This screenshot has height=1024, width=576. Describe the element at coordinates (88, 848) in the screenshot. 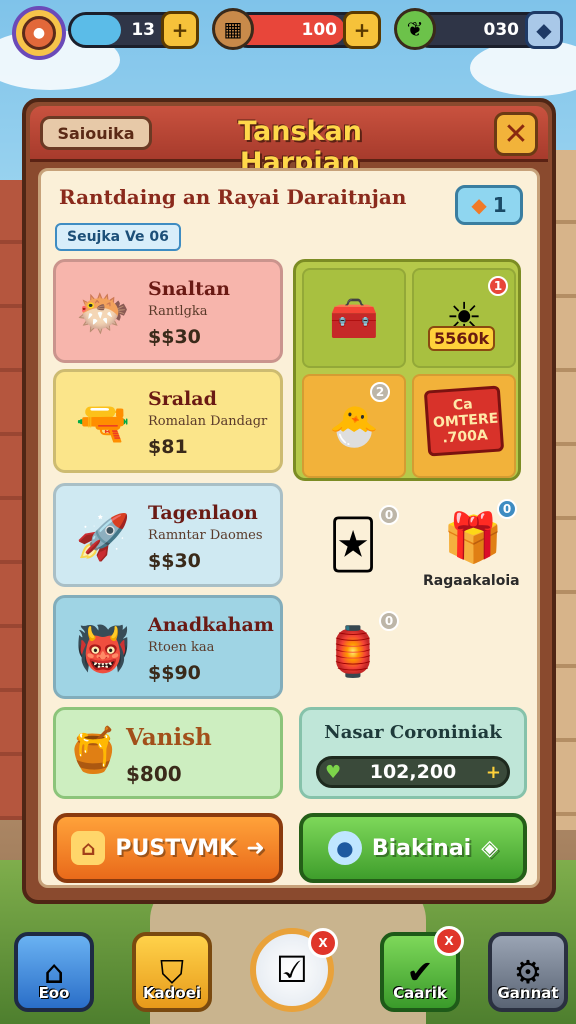

I see `shield-icon: ⌂` at that location.